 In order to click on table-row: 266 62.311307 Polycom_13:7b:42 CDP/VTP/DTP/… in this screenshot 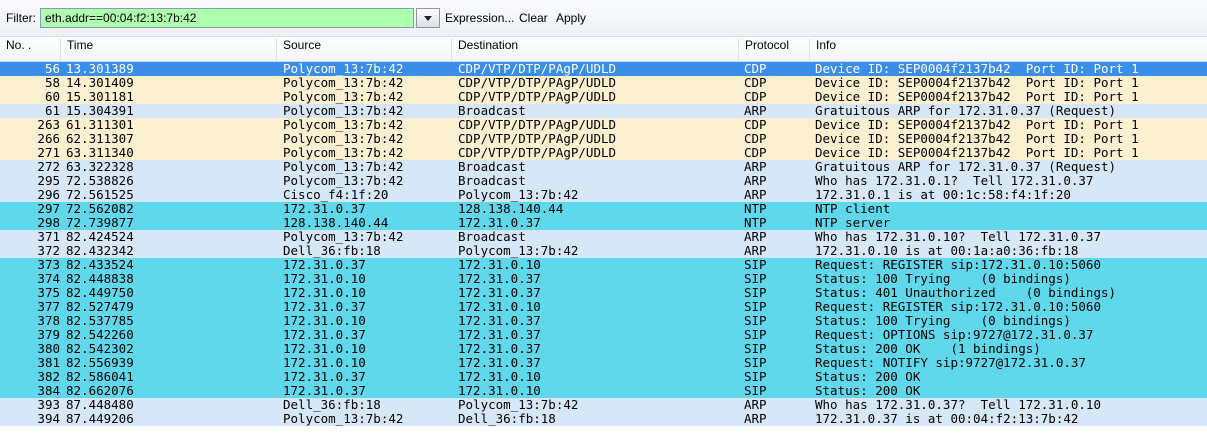, I will do `click(603, 139)`.